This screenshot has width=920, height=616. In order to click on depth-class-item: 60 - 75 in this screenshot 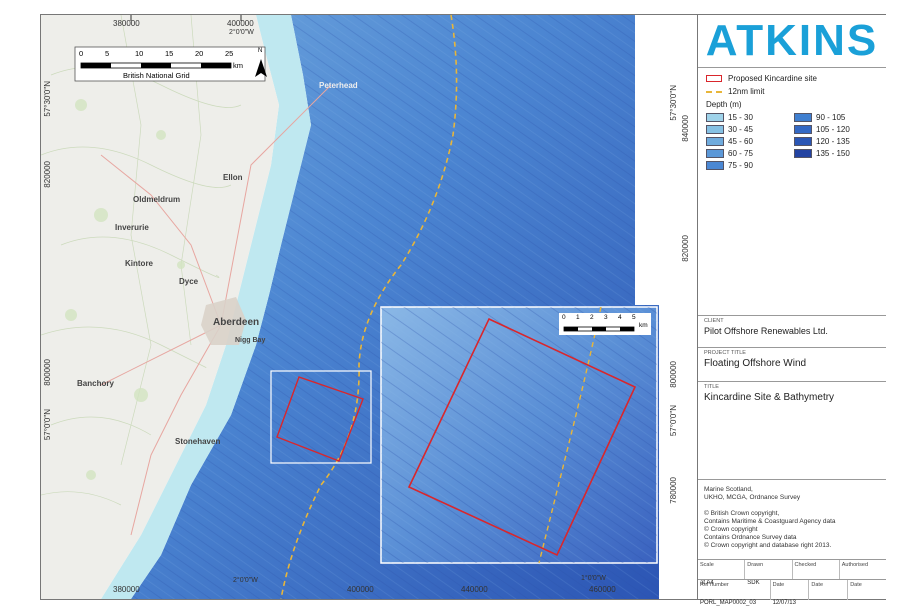, I will do `click(748, 153)`.